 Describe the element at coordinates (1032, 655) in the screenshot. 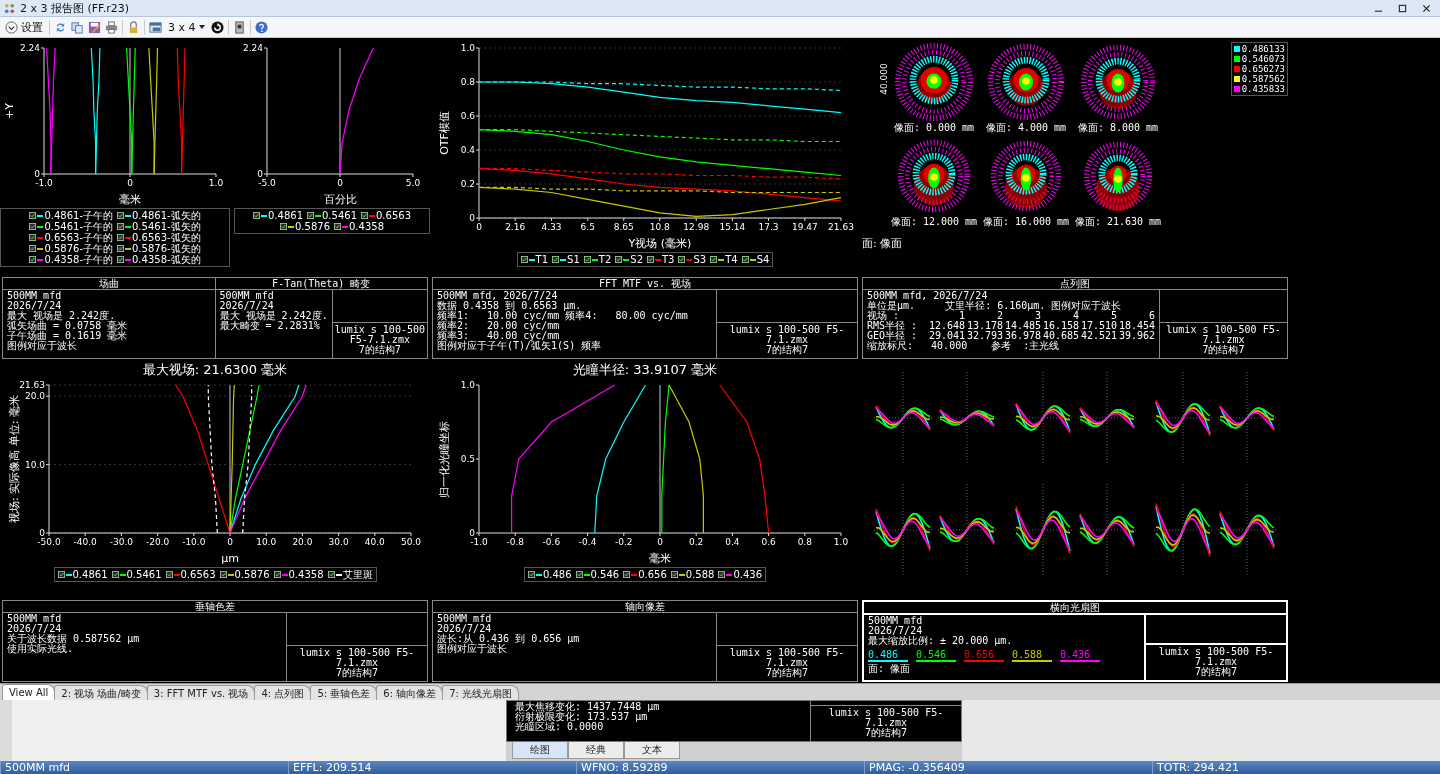

I see `wavelength-label: 0.588` at that location.